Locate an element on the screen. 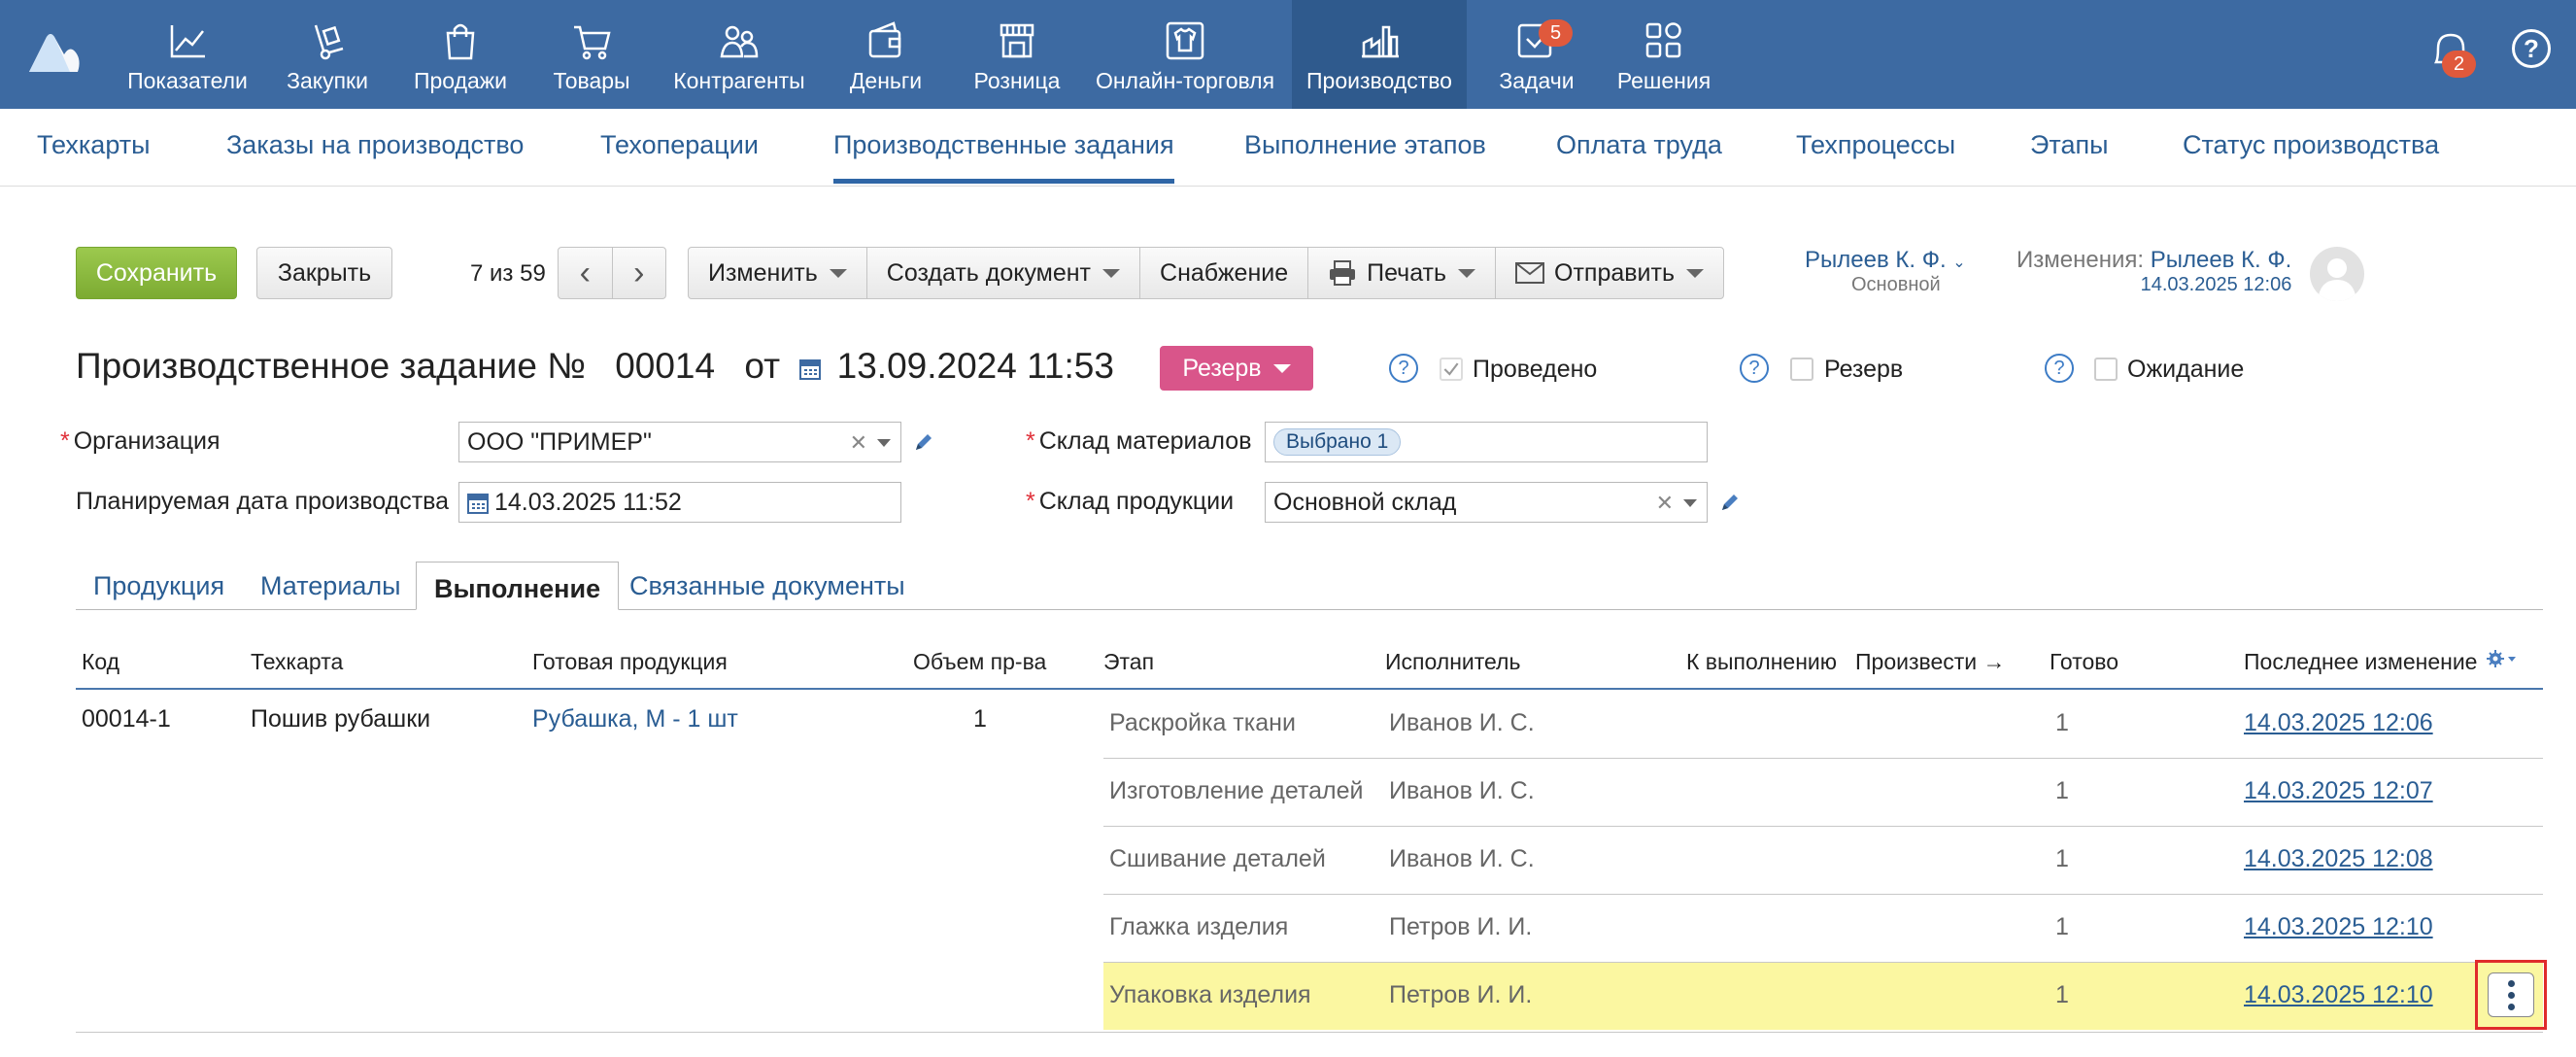  stage-date-link: 14.03.2025 12:06 is located at coordinates (2338, 723).